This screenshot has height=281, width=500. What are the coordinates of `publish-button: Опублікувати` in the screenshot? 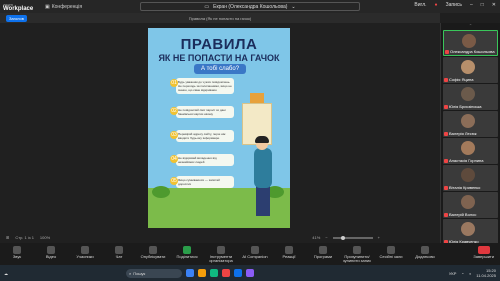 It's located at (153, 252).